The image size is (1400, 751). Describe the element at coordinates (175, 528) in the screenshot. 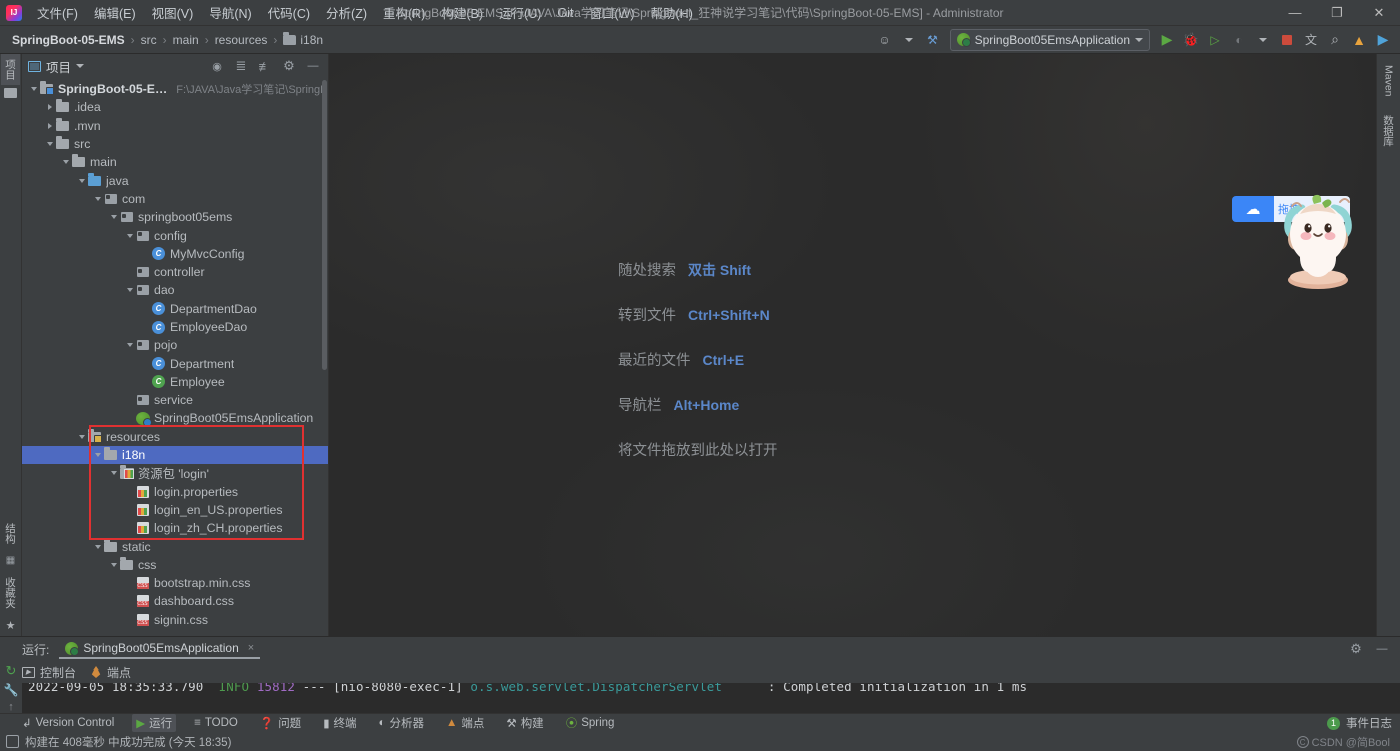

I see `tree-node: login_zh_CH.properties` at that location.